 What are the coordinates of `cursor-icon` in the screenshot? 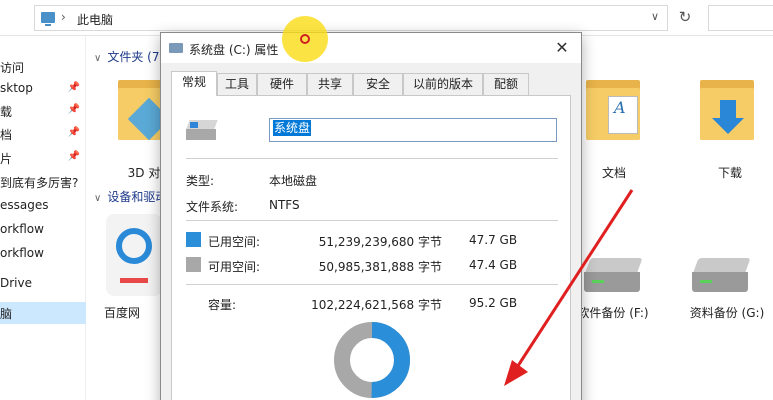 It's located at (305, 39).